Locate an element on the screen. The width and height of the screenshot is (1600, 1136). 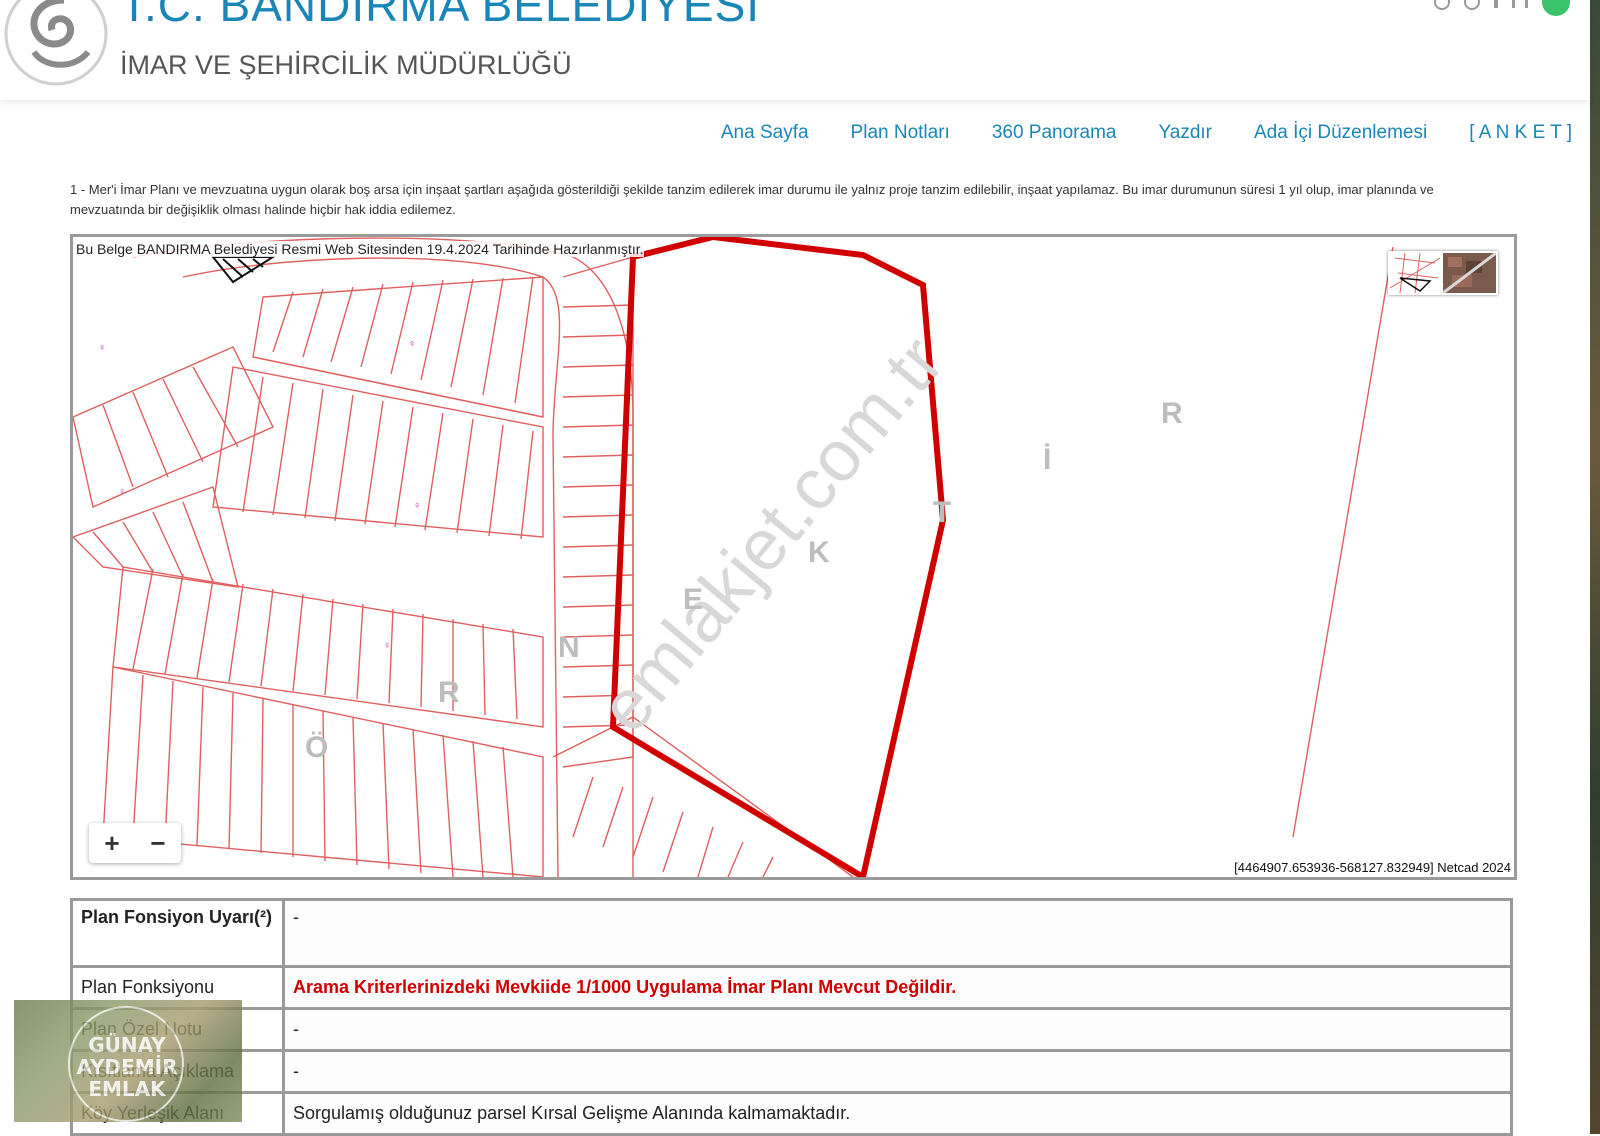
badge-line: AYDEMİR is located at coordinates (127, 1067).